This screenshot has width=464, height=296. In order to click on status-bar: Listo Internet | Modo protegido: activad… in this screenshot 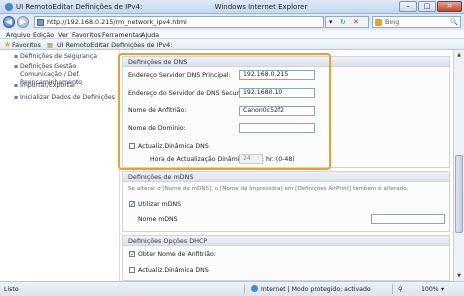, I will do `click(232, 288)`.